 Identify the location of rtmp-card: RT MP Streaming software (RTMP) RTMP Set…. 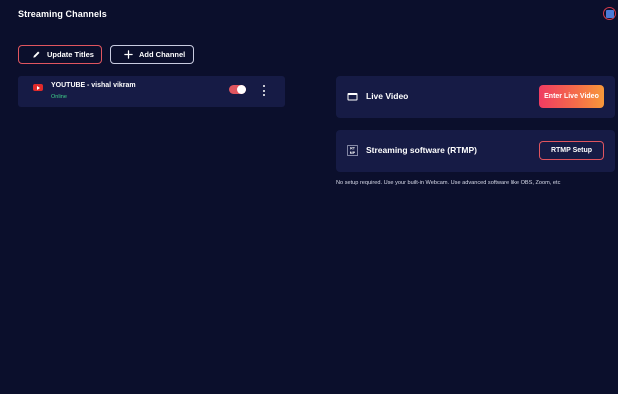
(475, 151).